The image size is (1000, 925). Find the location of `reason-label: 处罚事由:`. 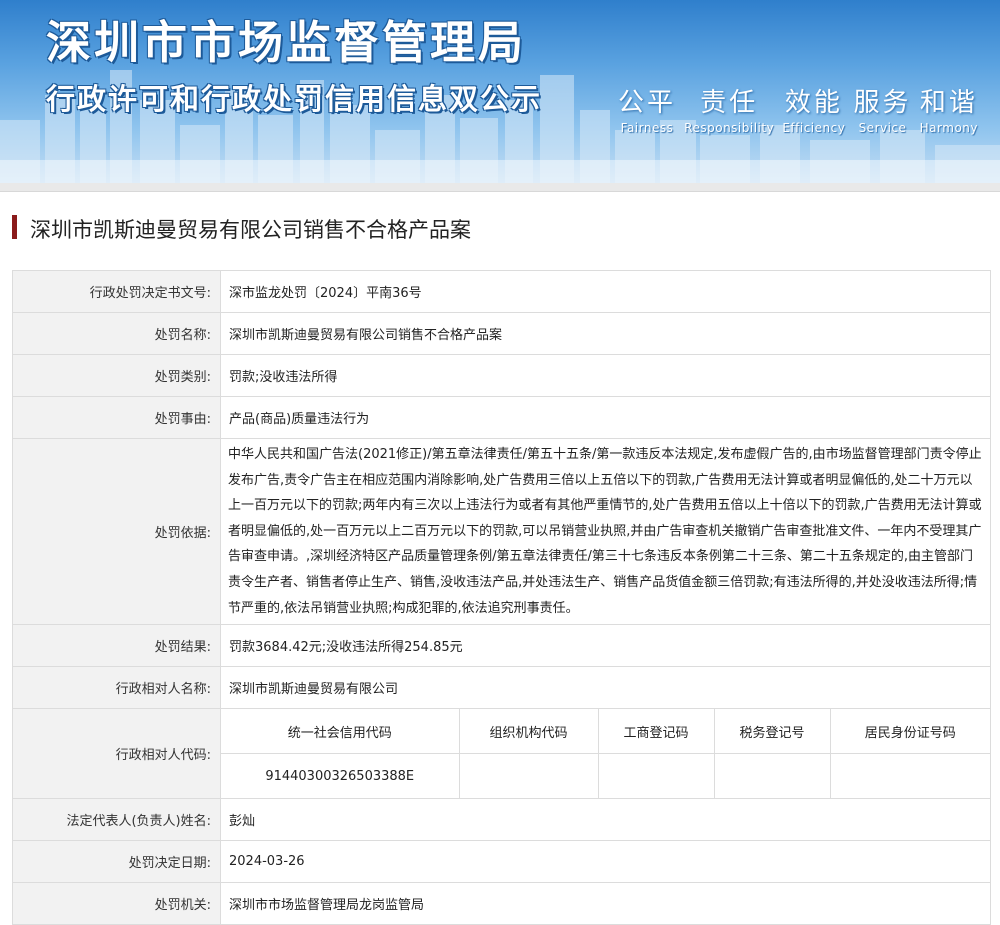

reason-label: 处罚事由: is located at coordinates (116, 417).